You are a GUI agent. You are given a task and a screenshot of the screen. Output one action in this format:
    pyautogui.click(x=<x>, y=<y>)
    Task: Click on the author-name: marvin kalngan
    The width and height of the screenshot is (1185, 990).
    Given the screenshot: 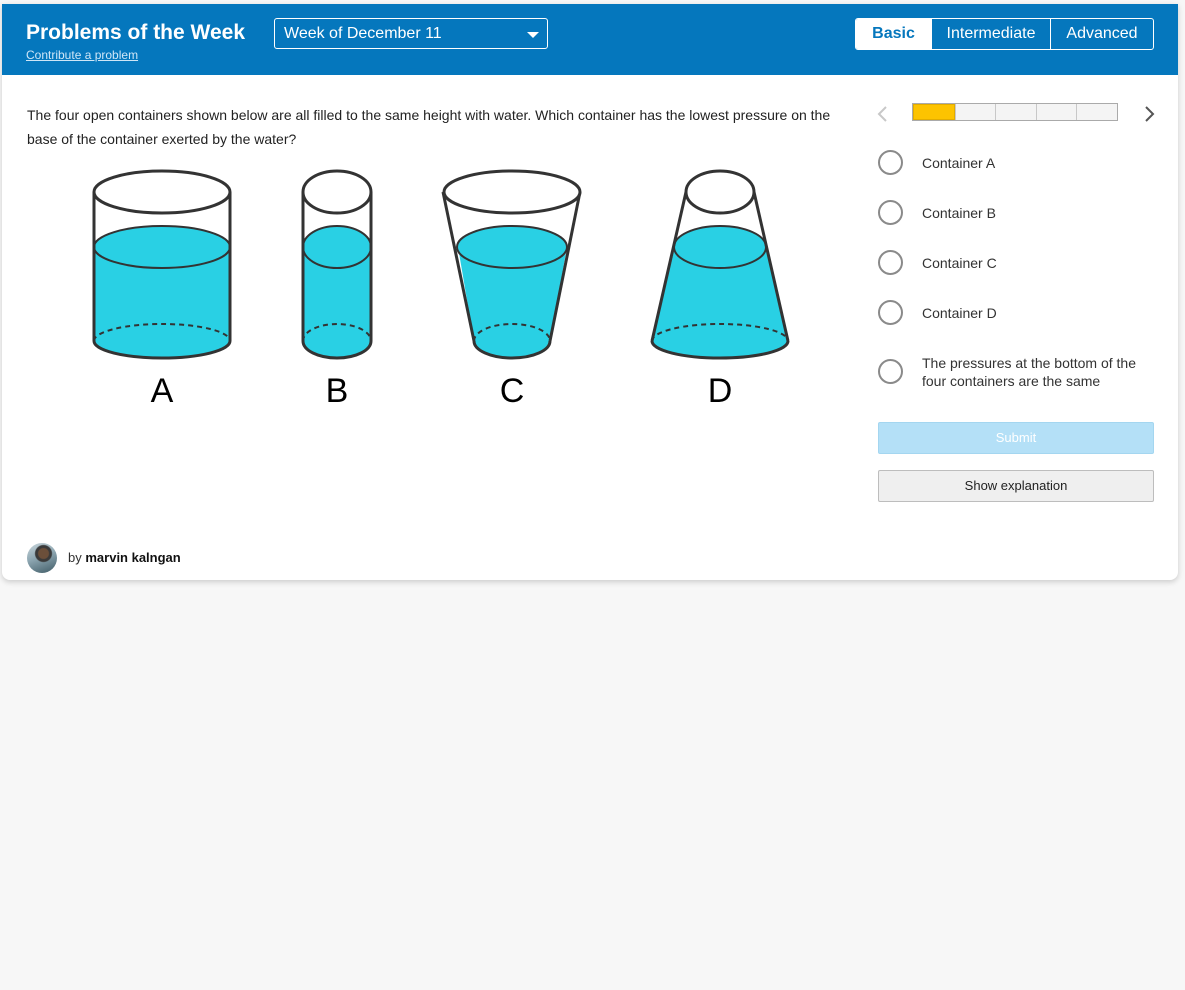 What is the action you would take?
    pyautogui.click(x=132, y=557)
    